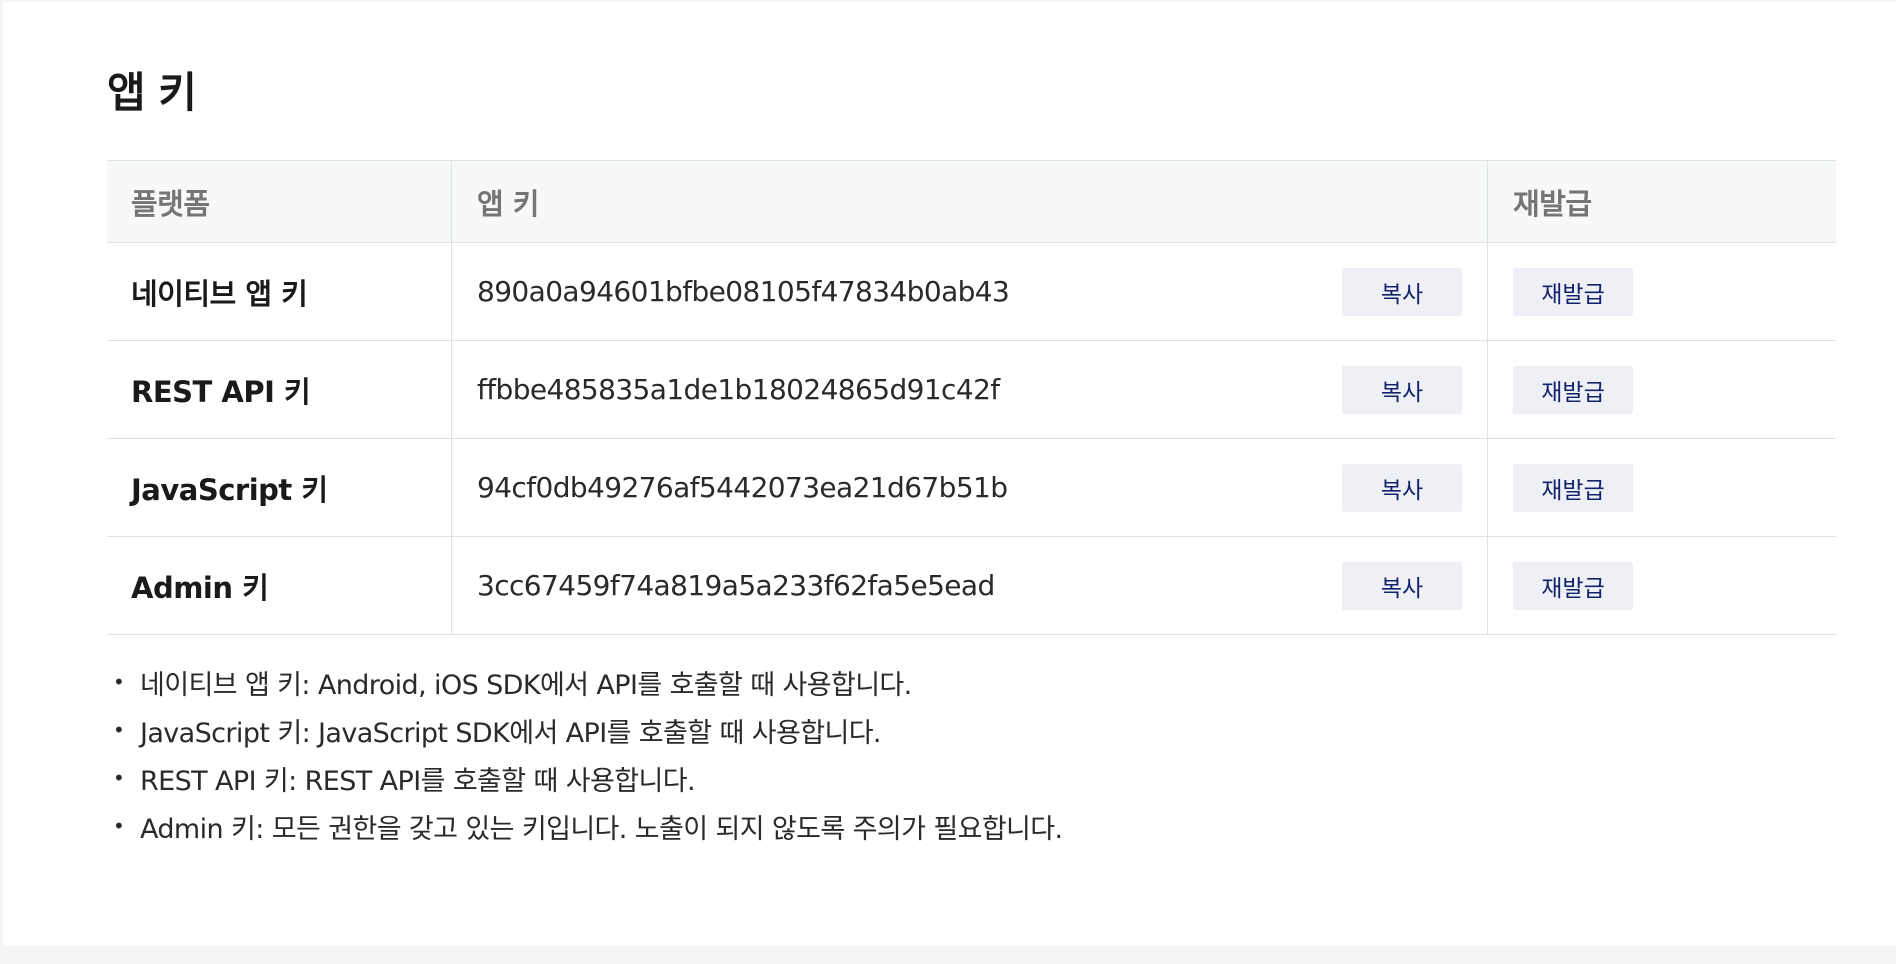  Describe the element at coordinates (738, 389) in the screenshot. I see `key-value: ffbbe485835a1de1b18024865d91c42f` at that location.